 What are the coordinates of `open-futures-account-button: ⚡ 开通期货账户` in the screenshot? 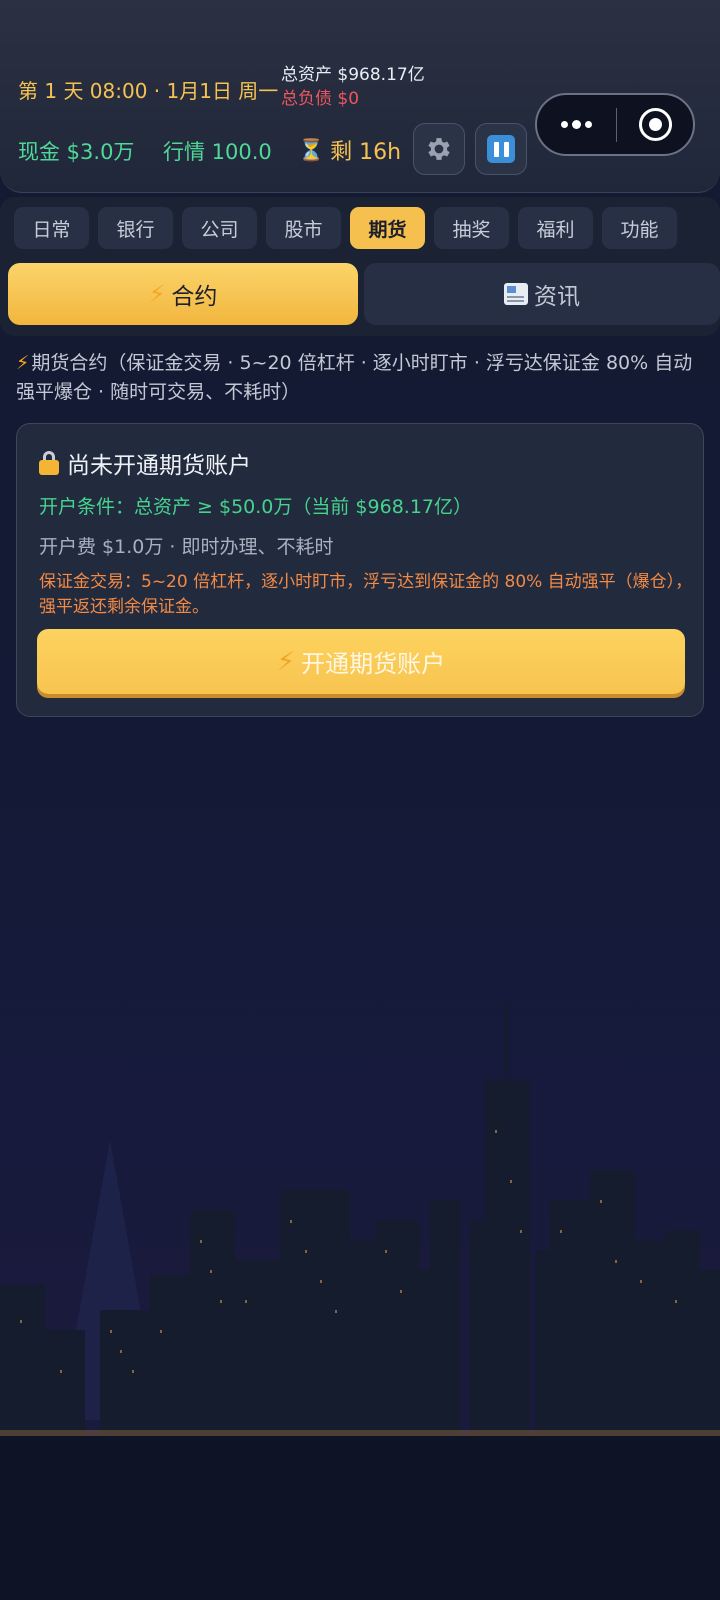 It's located at (361, 661).